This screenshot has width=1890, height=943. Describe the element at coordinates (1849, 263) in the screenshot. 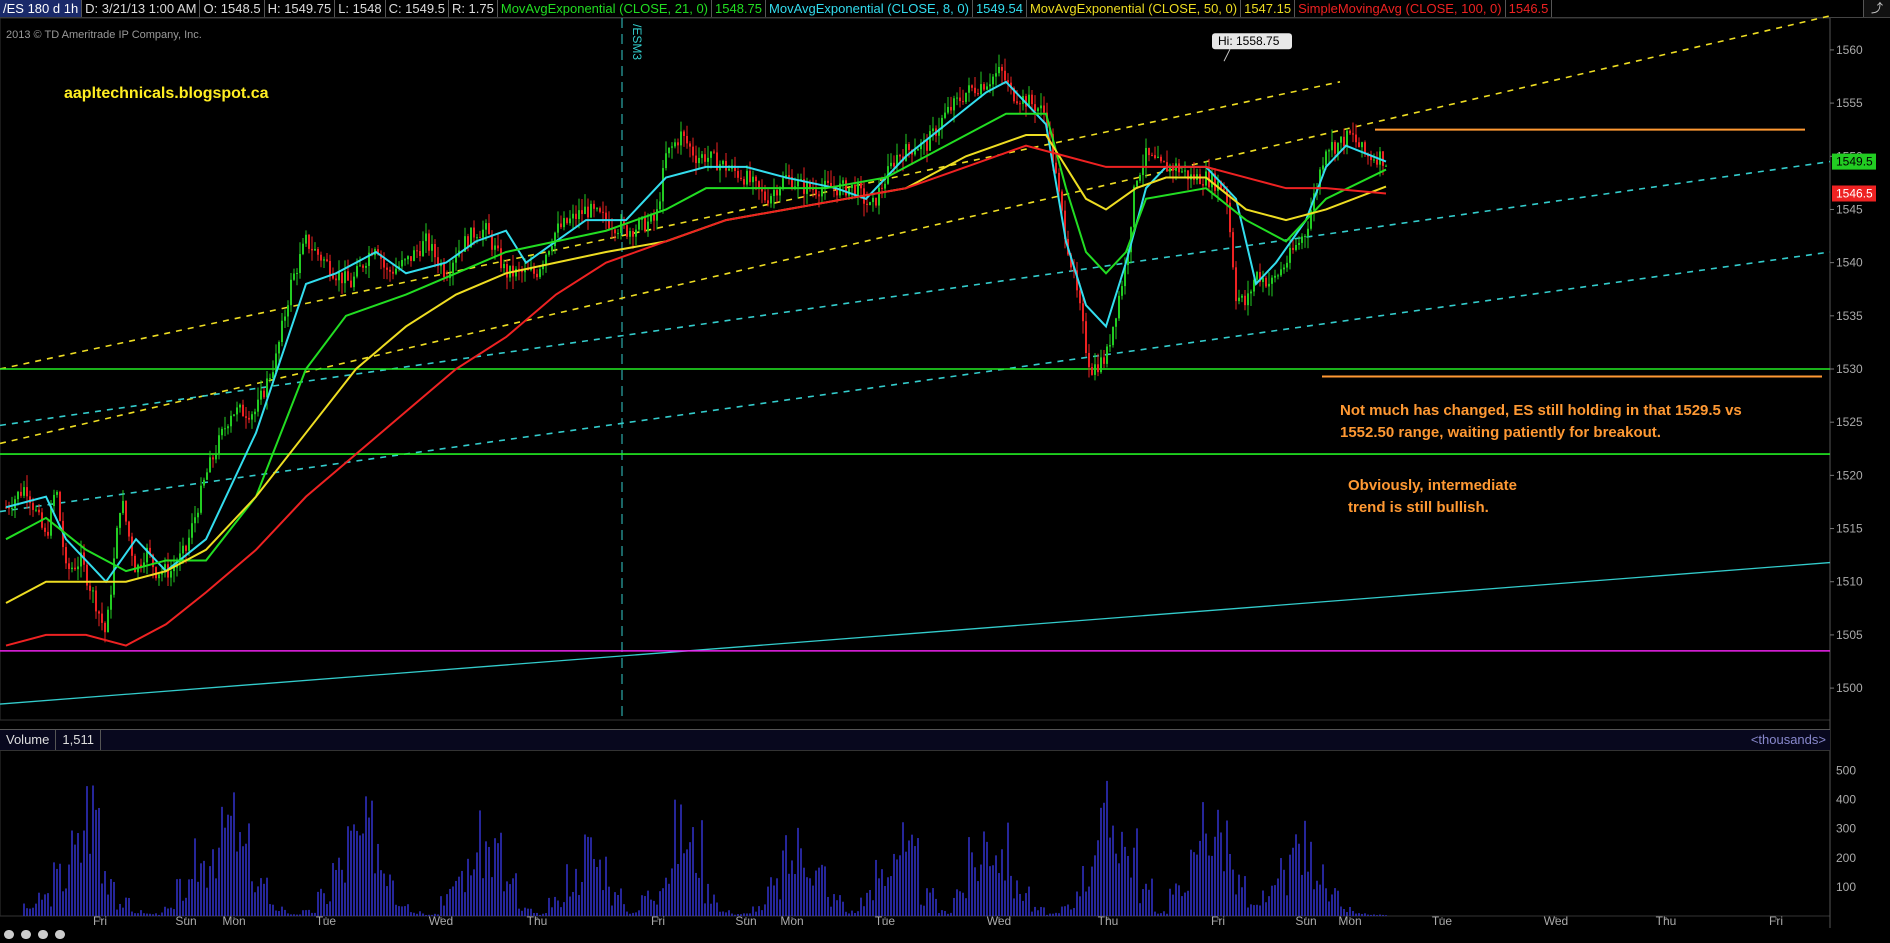

I see `price-tick-label: 1540` at that location.